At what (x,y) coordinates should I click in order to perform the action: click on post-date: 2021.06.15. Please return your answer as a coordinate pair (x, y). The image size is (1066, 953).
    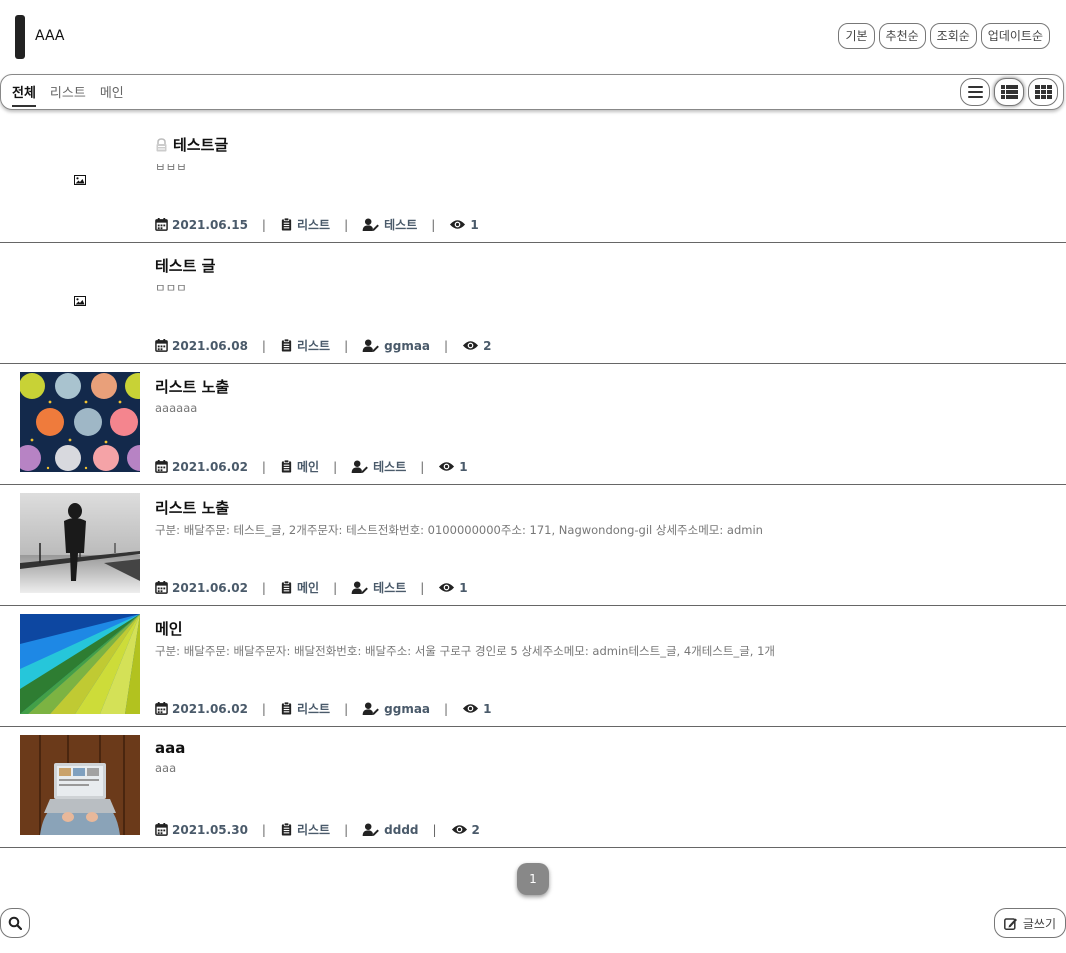
    Looking at the image, I should click on (210, 224).